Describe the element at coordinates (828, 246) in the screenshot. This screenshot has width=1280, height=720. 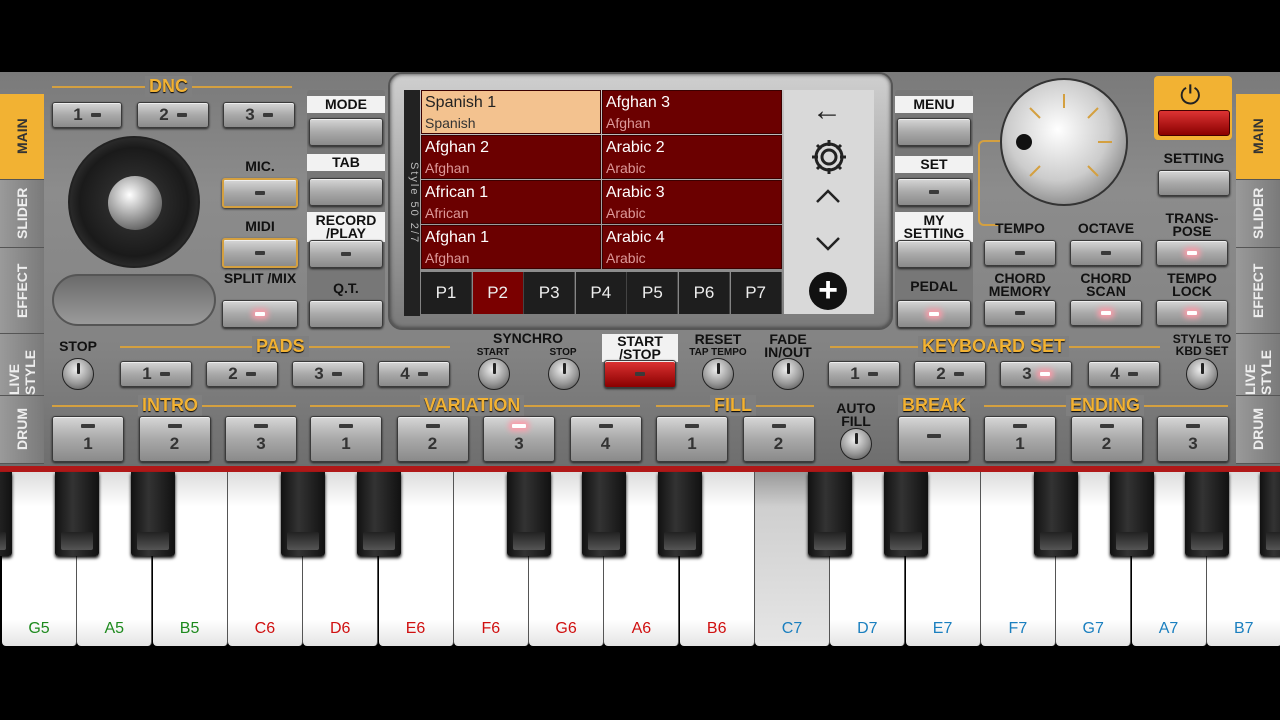
I see `chevron-down-icon` at that location.